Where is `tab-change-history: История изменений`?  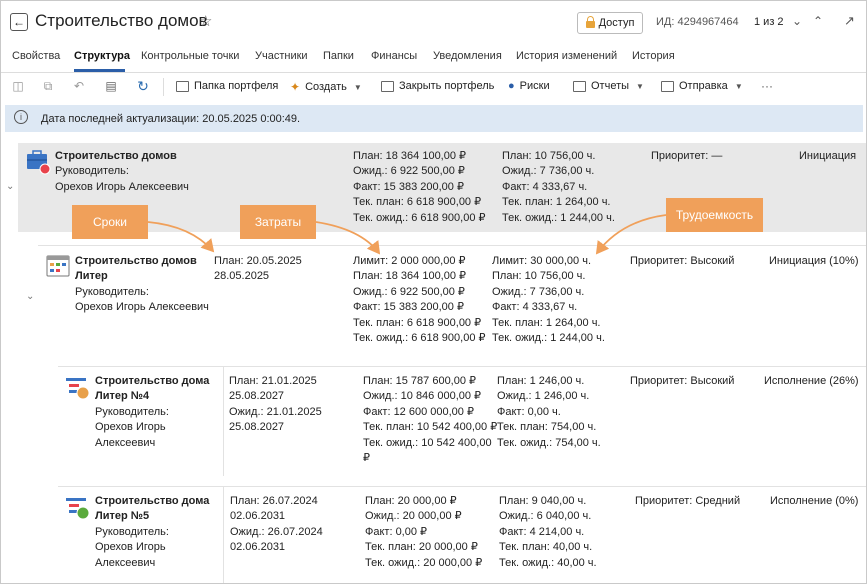
tab-change-history: История изменений is located at coordinates (566, 56).